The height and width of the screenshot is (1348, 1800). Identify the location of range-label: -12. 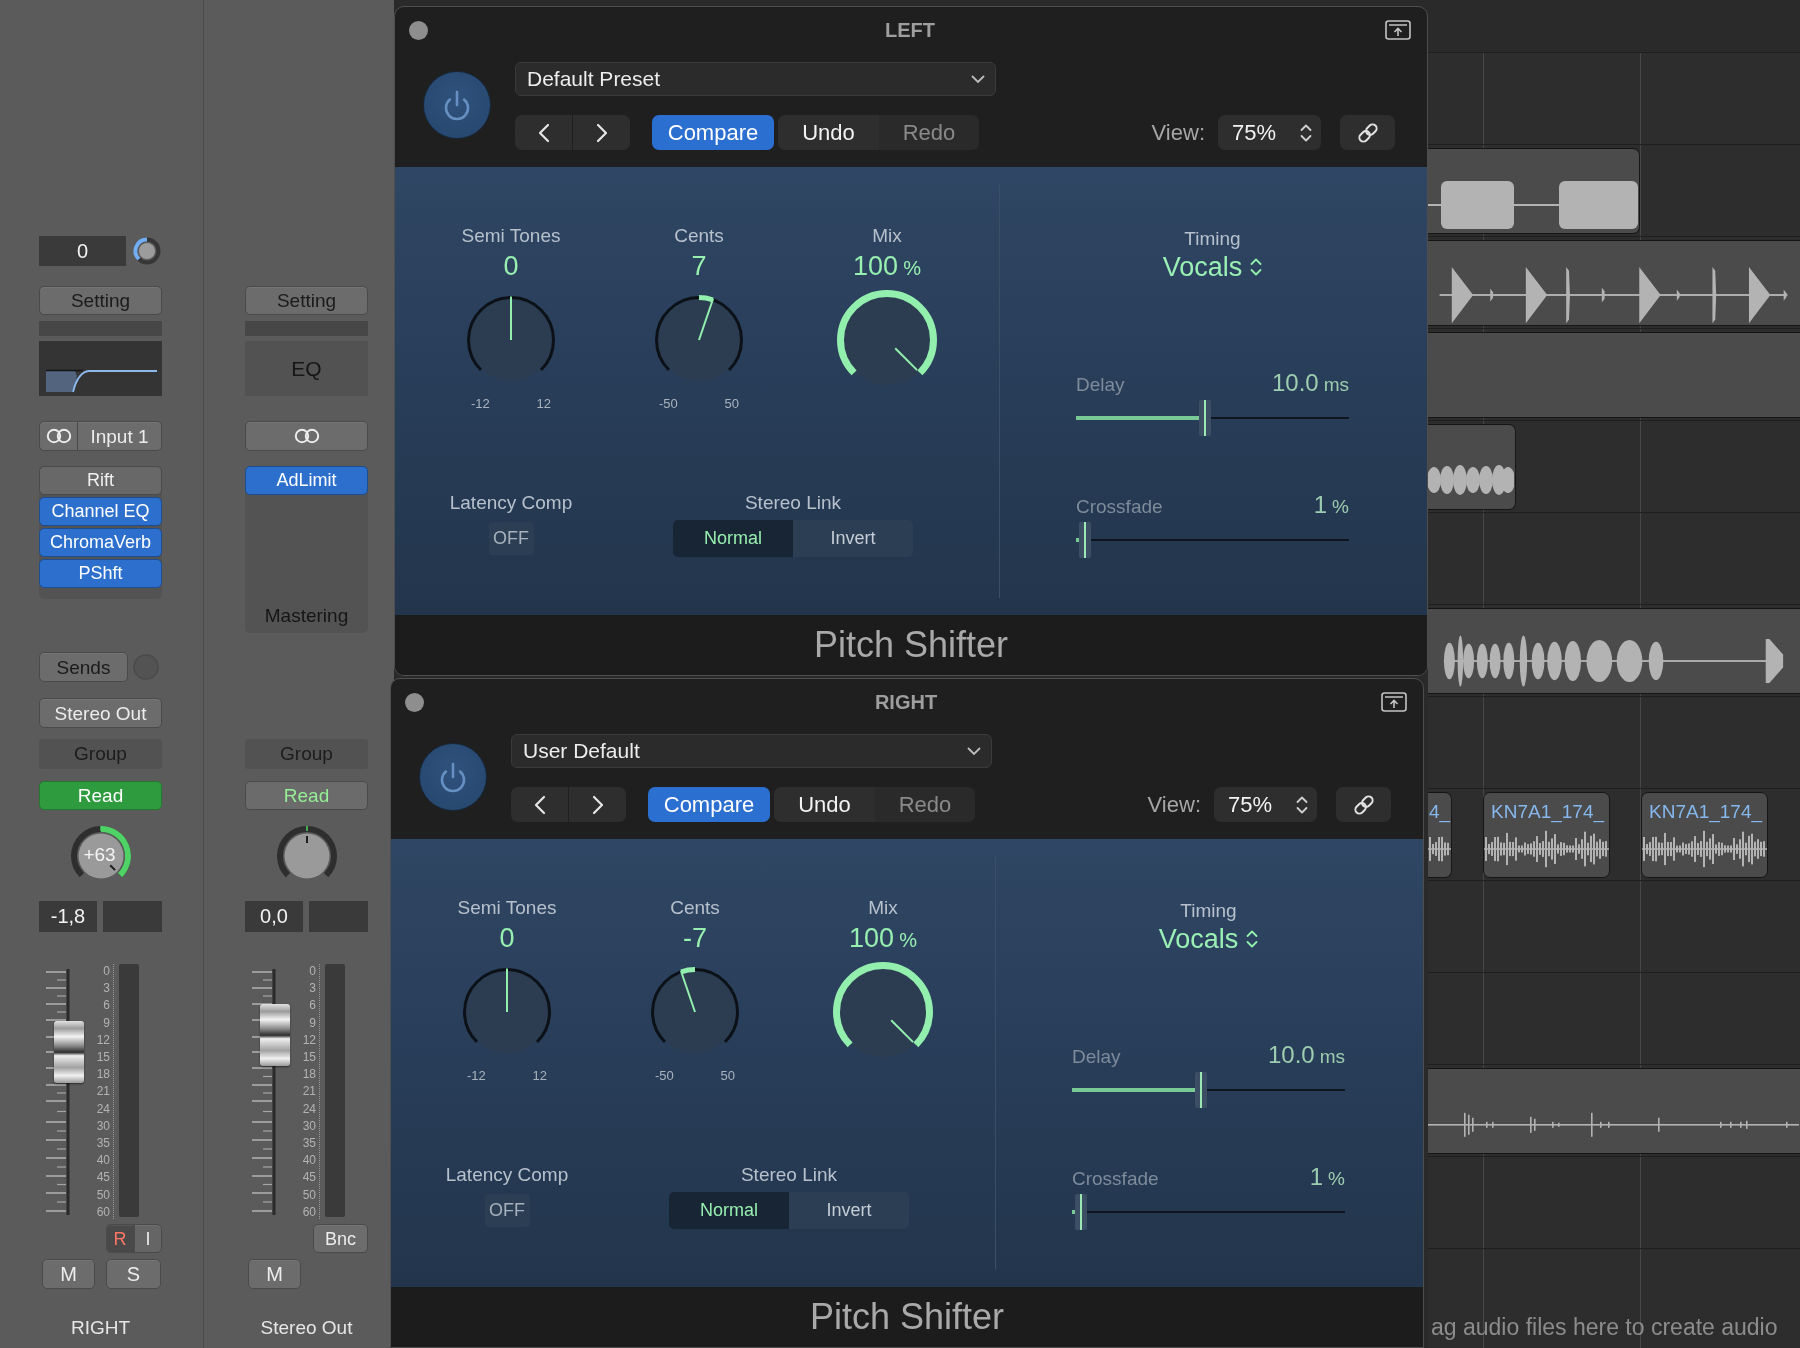
(480, 404).